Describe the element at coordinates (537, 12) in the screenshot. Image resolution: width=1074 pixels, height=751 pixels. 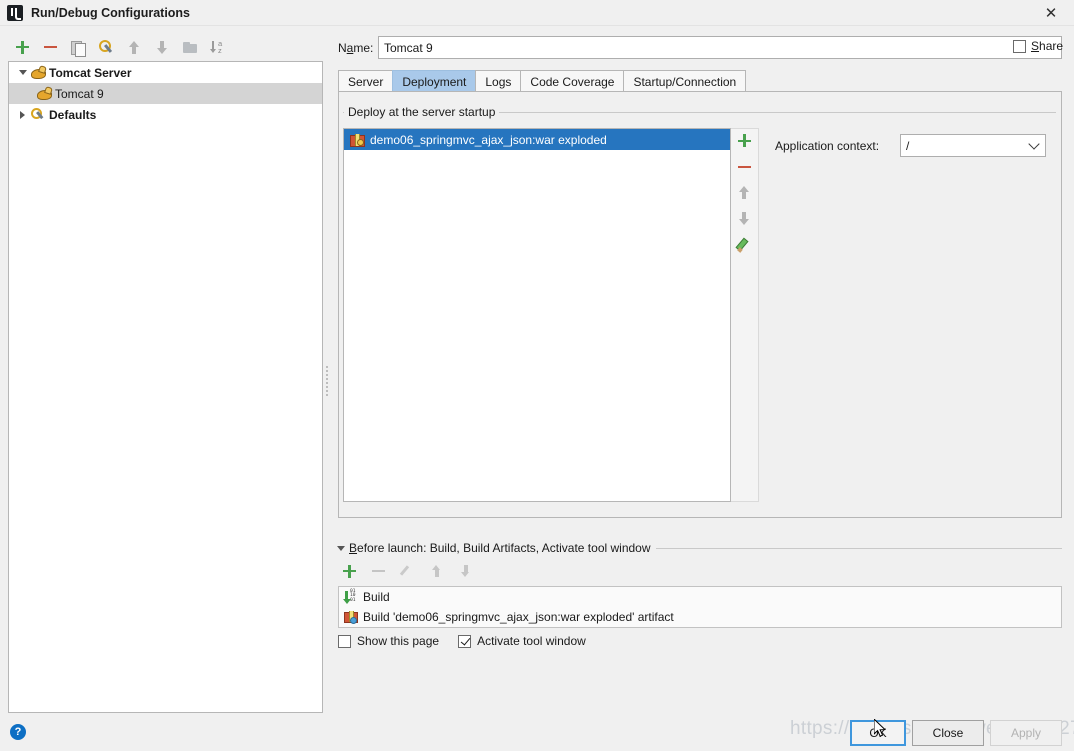
I see `title-bar: Run/Debug Configurations` at that location.